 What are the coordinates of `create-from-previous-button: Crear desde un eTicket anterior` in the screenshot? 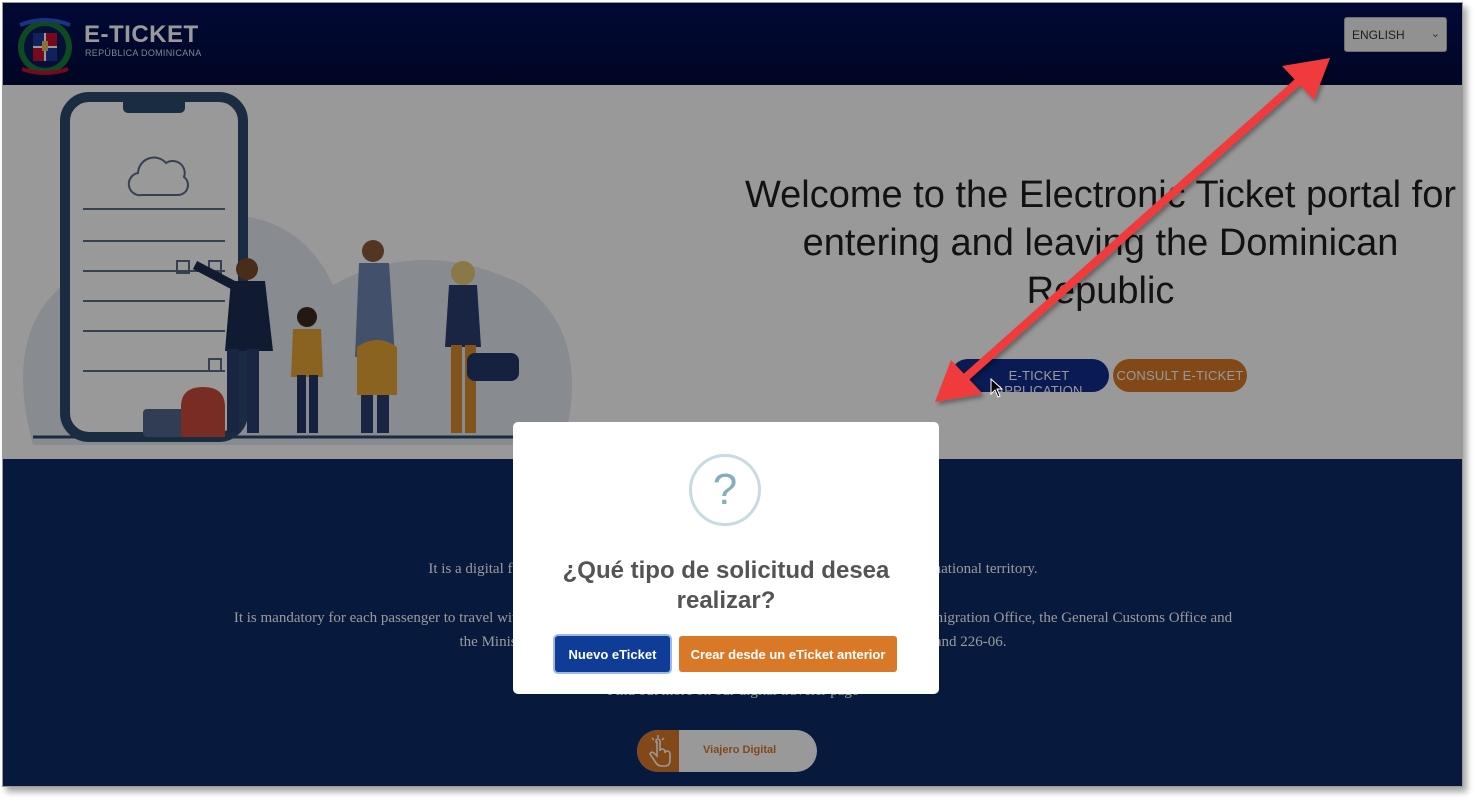 It's located at (788, 654).